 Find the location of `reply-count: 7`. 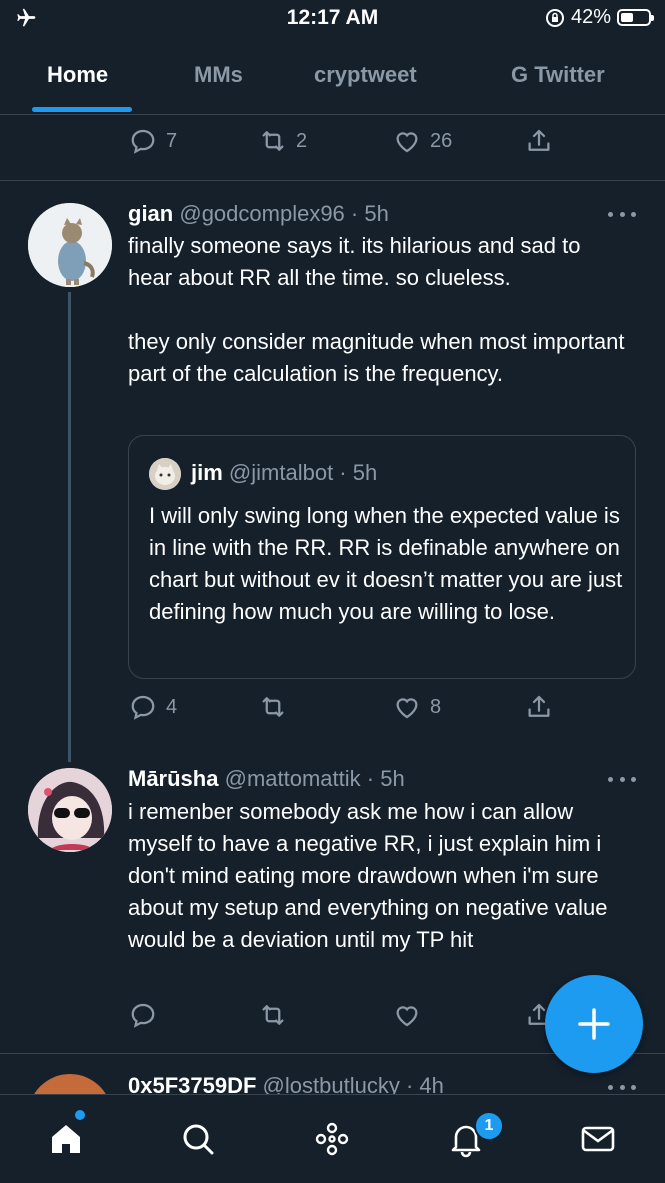

reply-count: 7 is located at coordinates (172, 140).